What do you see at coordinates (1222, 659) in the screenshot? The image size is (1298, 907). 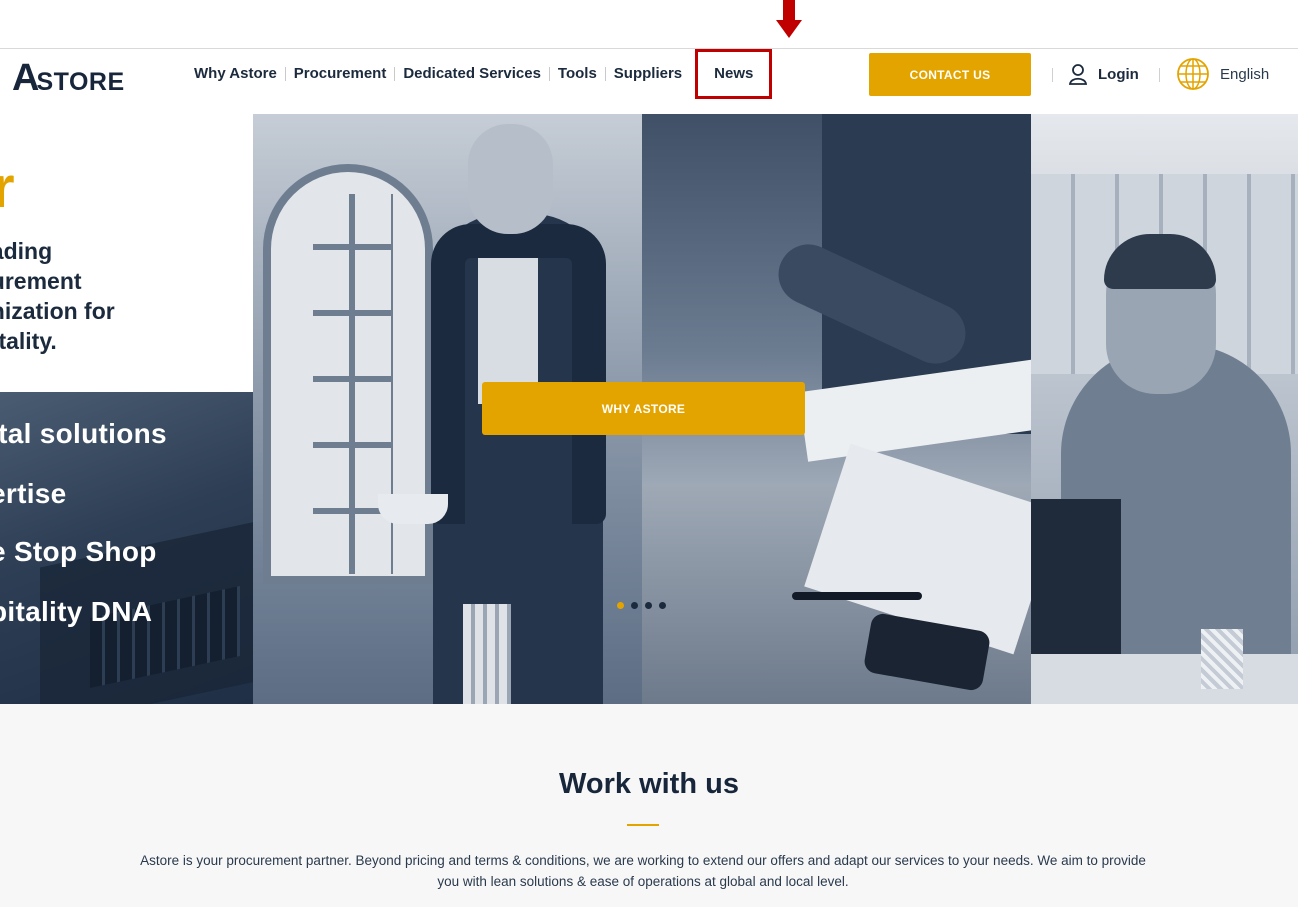 I see `pencil-cup` at bounding box center [1222, 659].